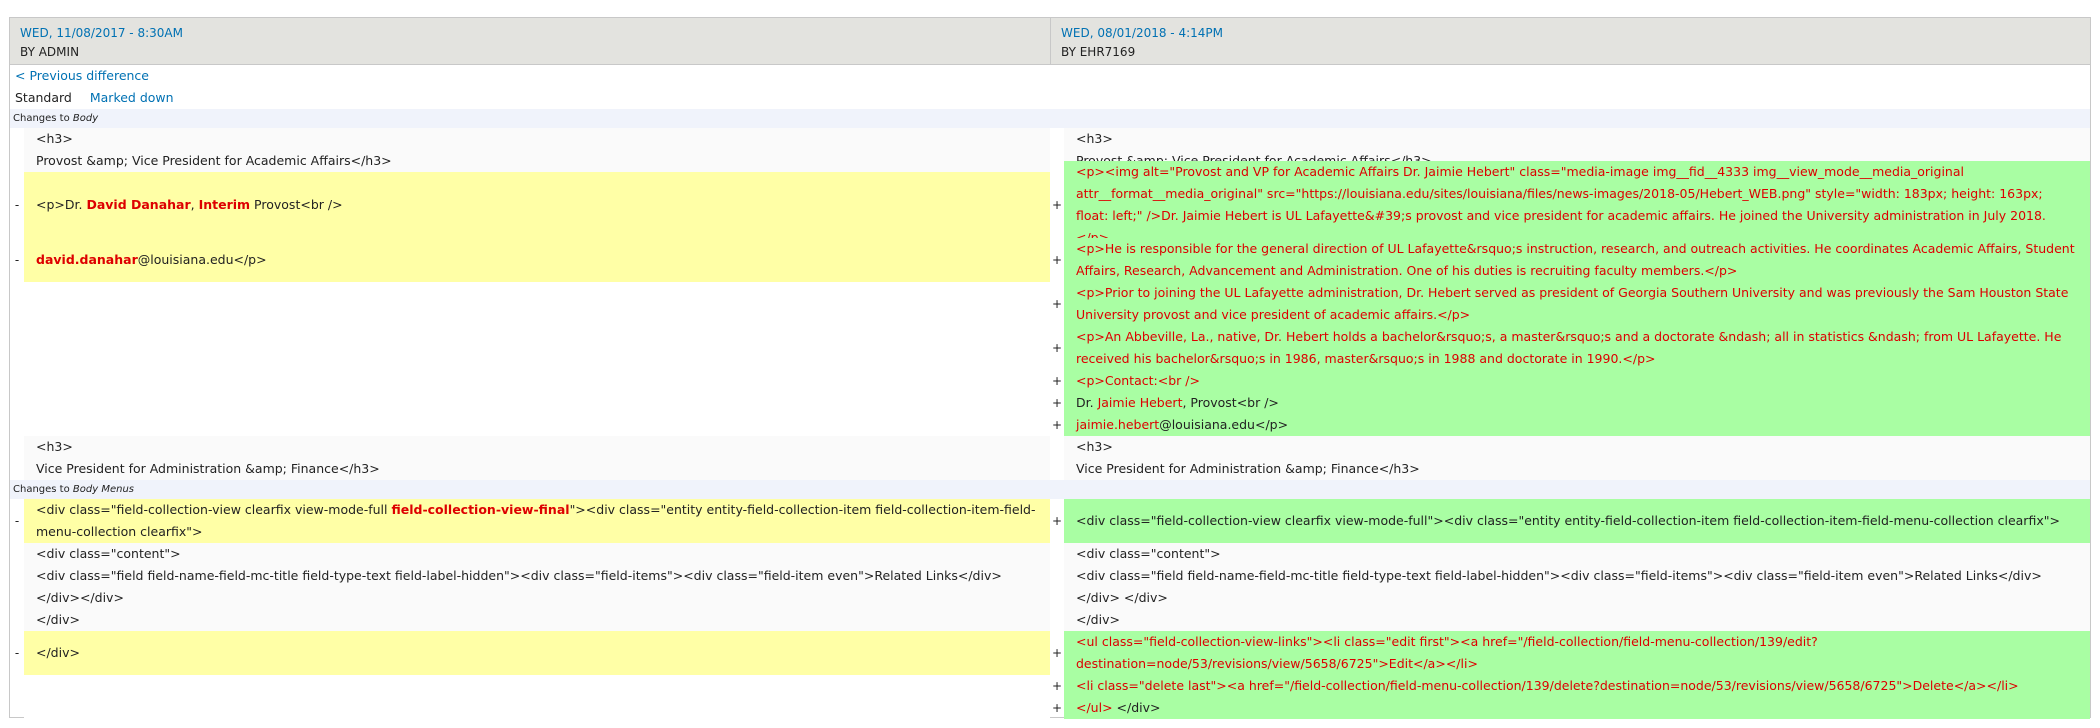 The width and height of the screenshot is (2100, 728). Describe the element at coordinates (61, 204) in the screenshot. I see `text-segment: <p>Dr.` at that location.